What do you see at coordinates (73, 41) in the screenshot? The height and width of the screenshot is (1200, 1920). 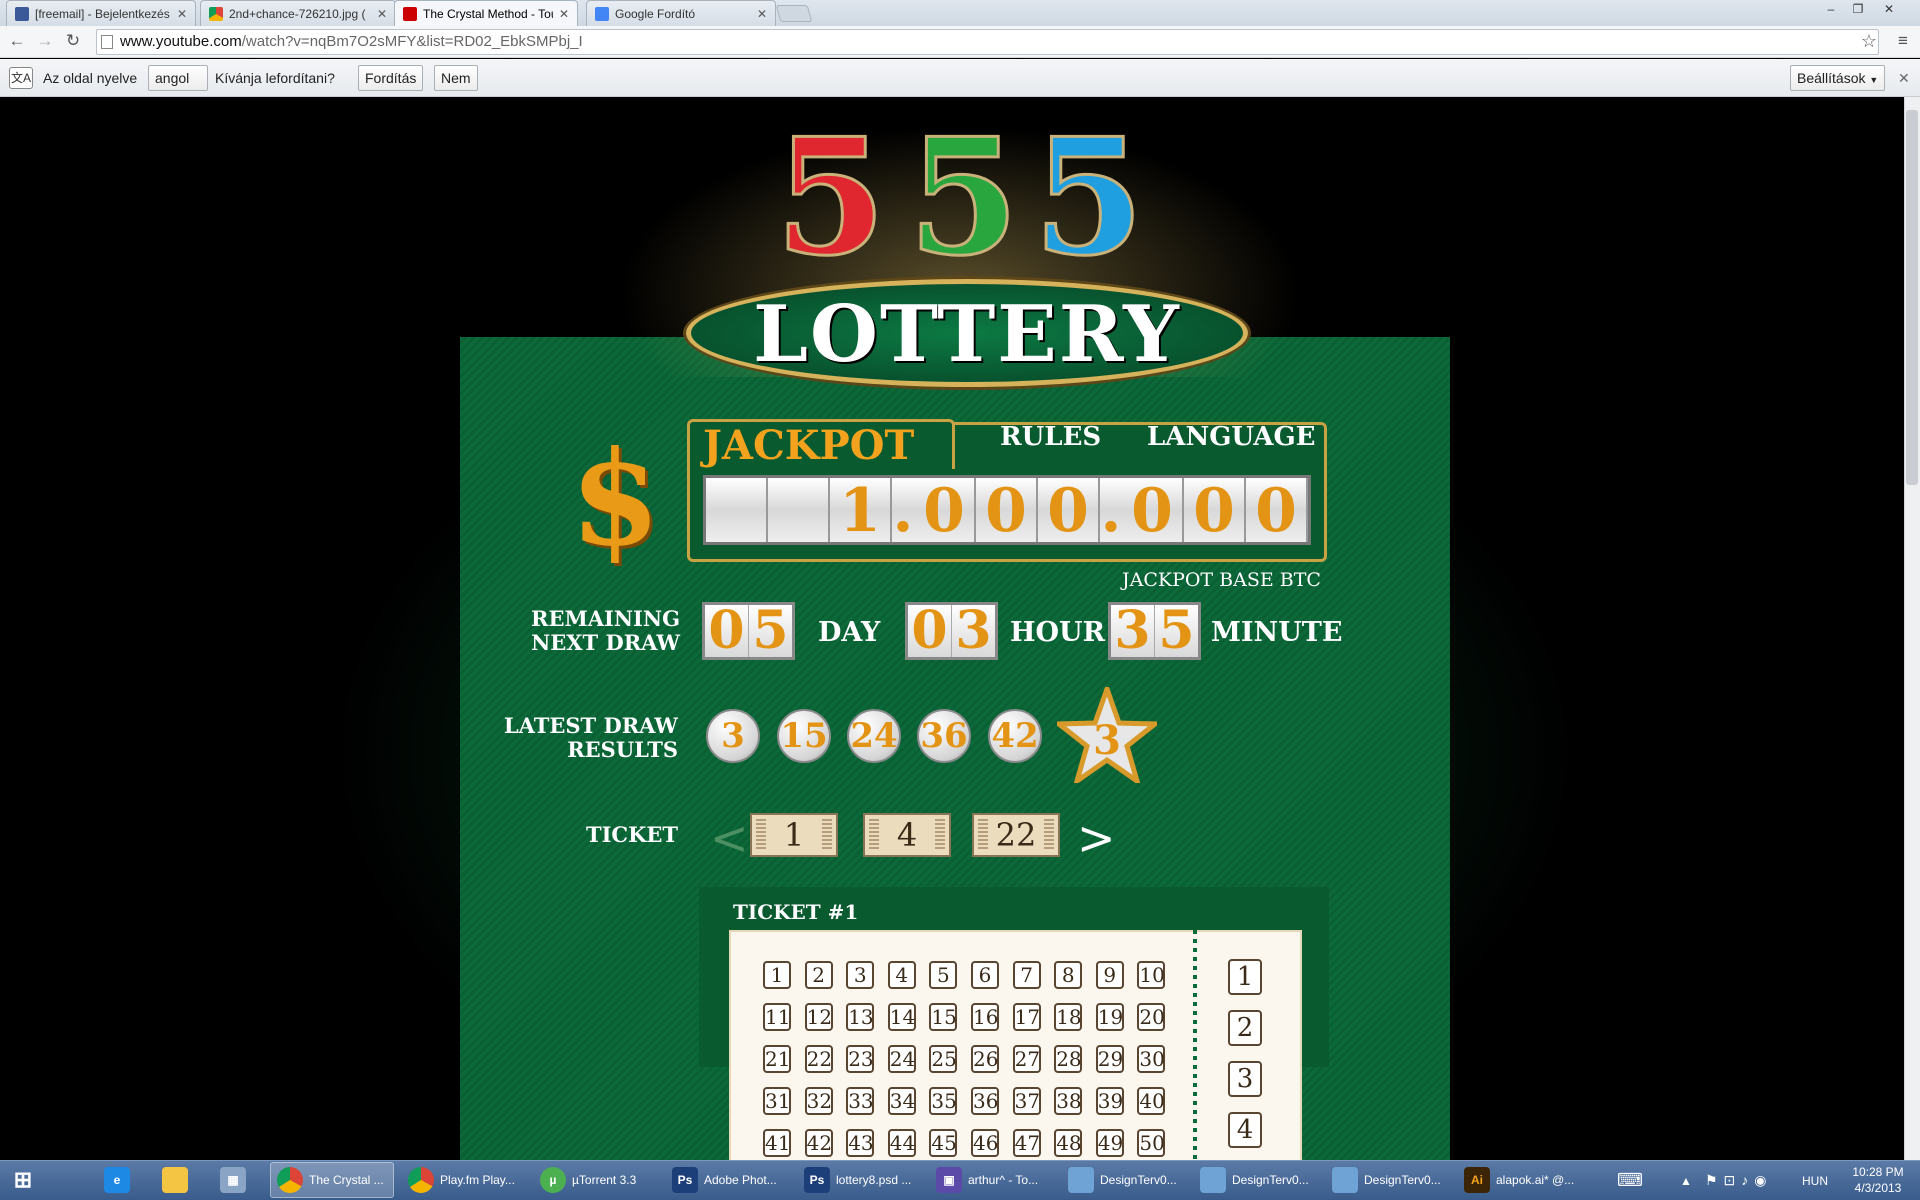 I see `reload-icon: ↻` at bounding box center [73, 41].